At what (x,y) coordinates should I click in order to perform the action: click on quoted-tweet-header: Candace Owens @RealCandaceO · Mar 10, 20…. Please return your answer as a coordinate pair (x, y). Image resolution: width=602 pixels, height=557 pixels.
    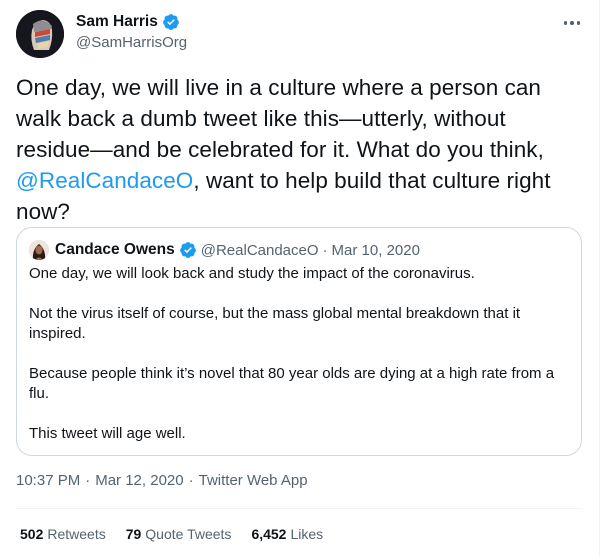
    Looking at the image, I should click on (224, 250).